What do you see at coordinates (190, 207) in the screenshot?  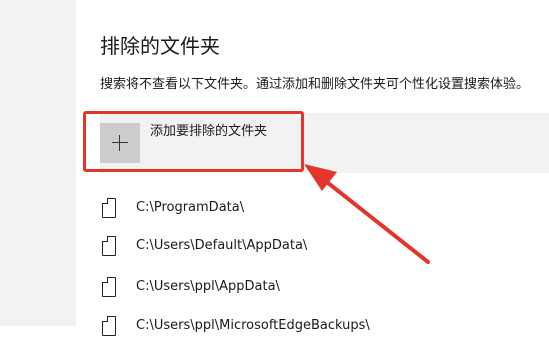 I see `folder-path: C:\ProgramData\` at bounding box center [190, 207].